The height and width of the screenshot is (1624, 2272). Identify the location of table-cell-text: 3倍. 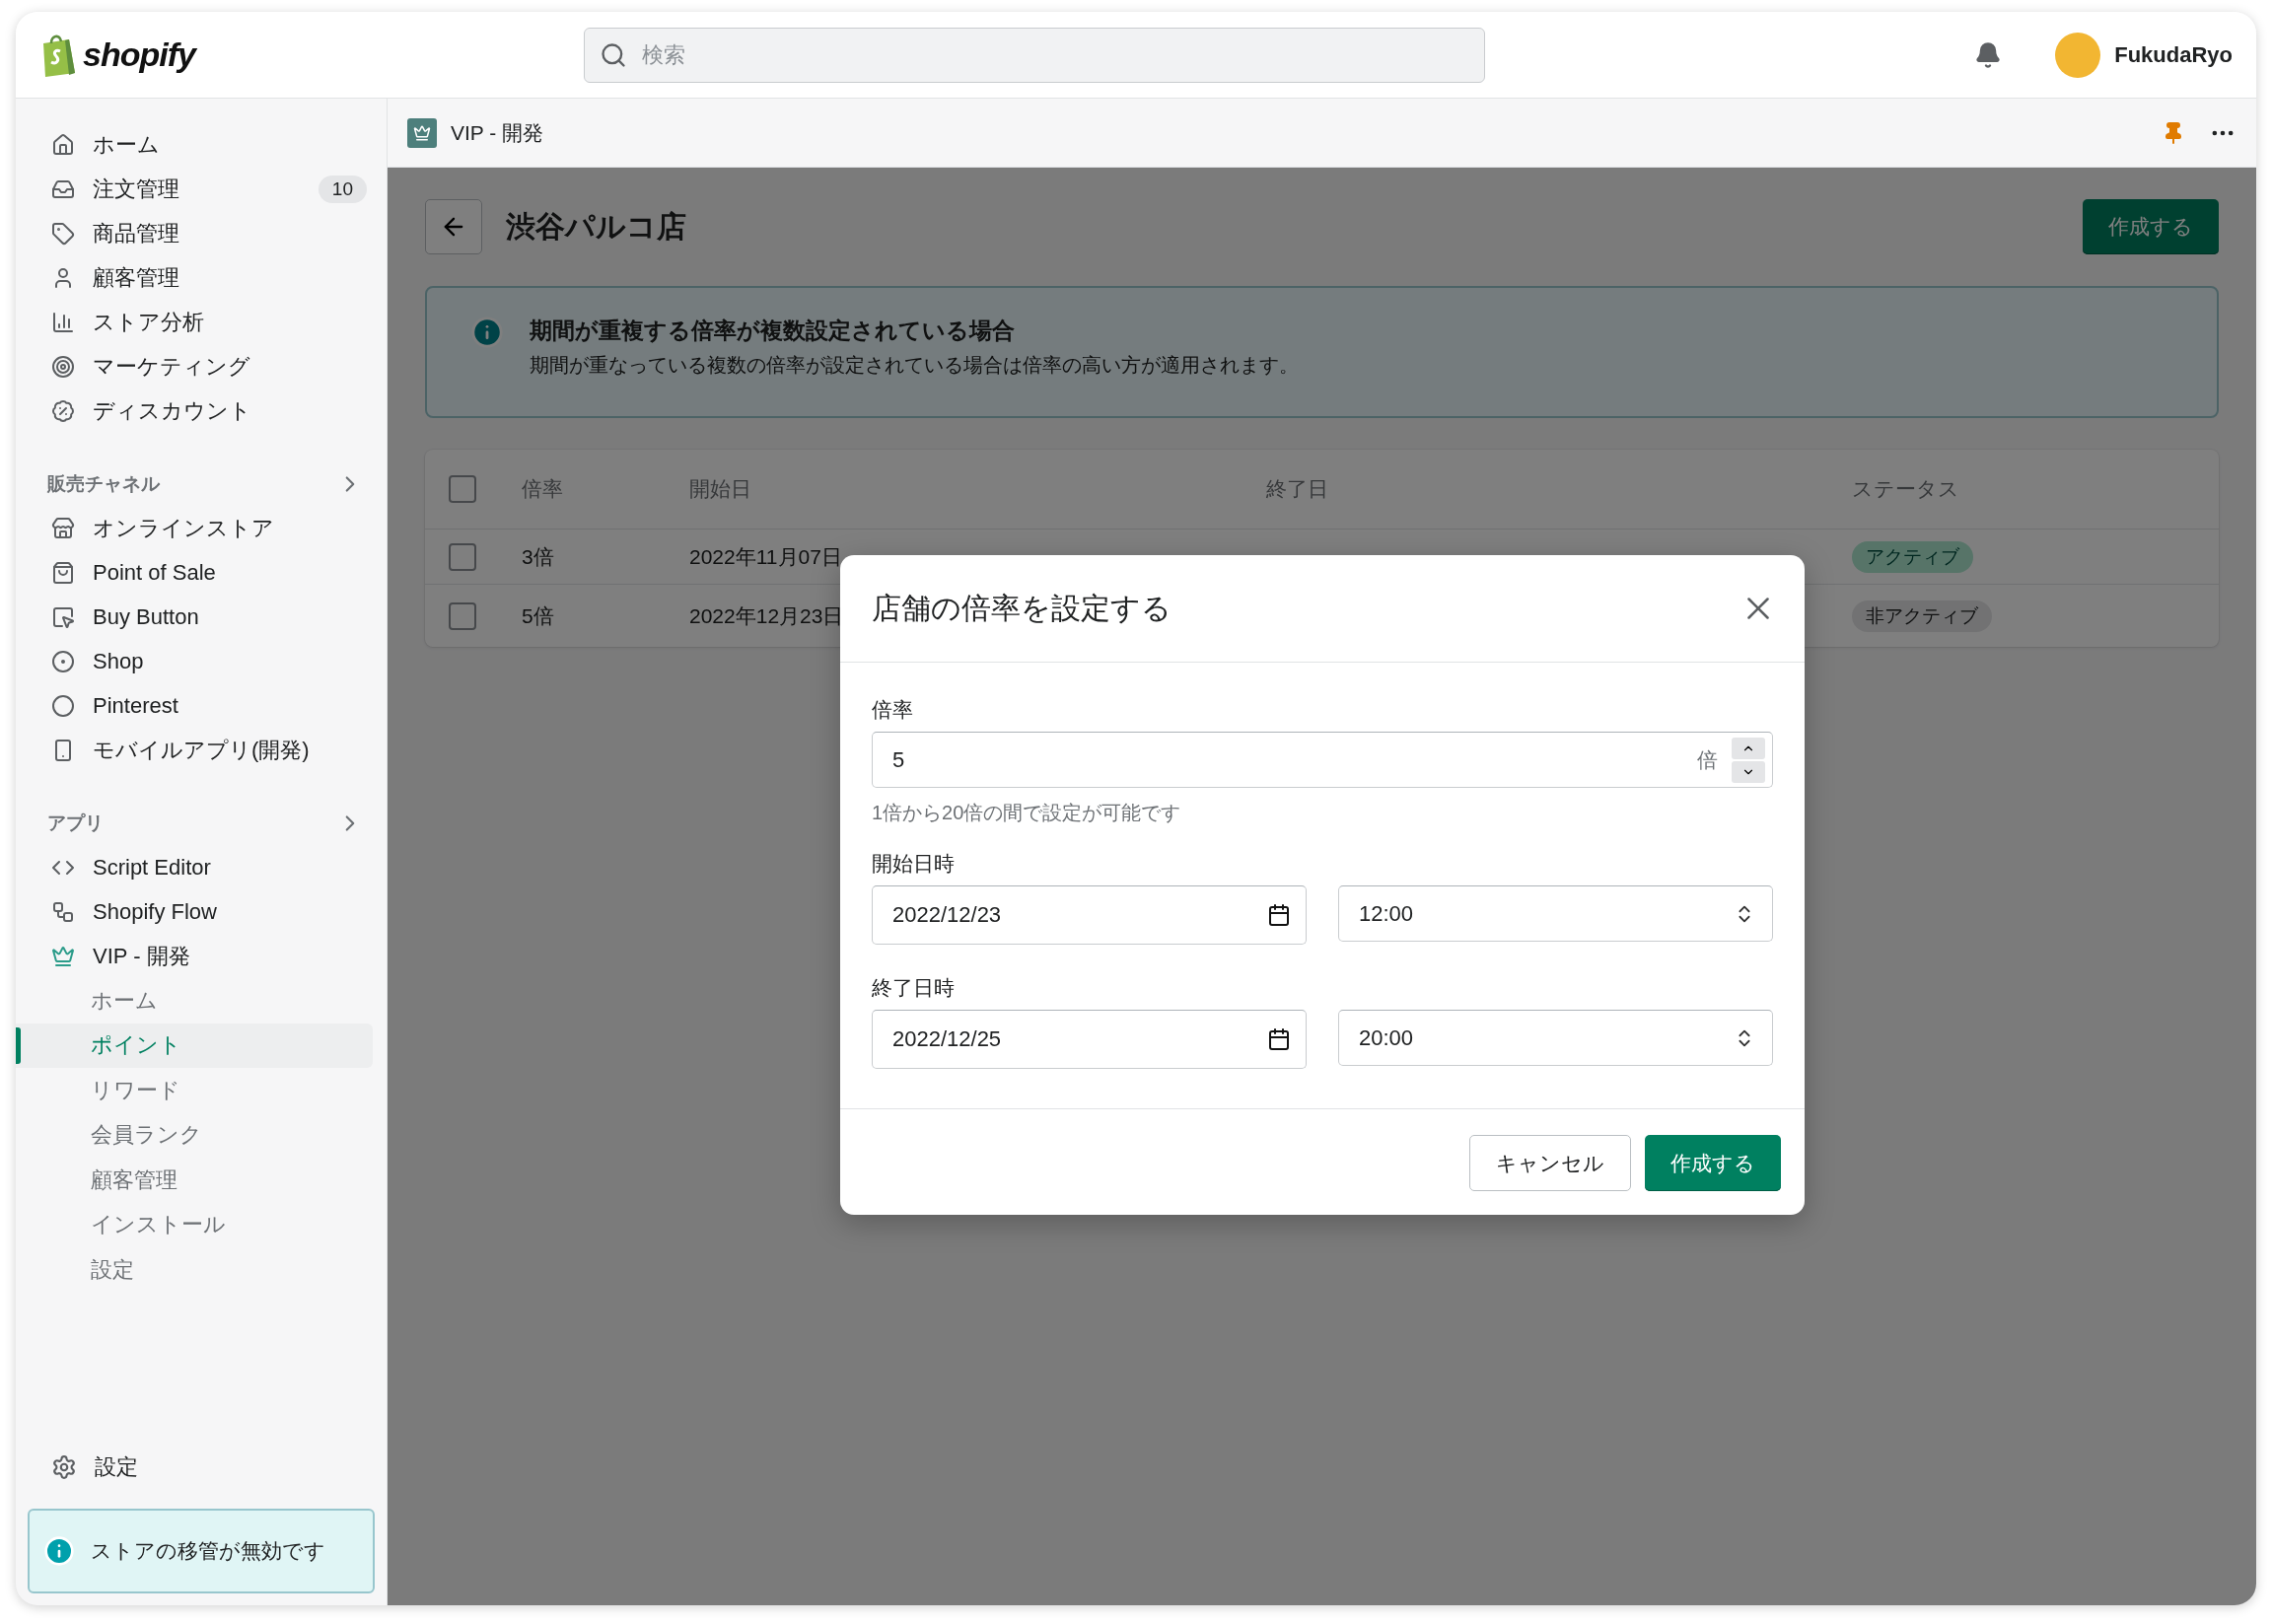
(538, 556).